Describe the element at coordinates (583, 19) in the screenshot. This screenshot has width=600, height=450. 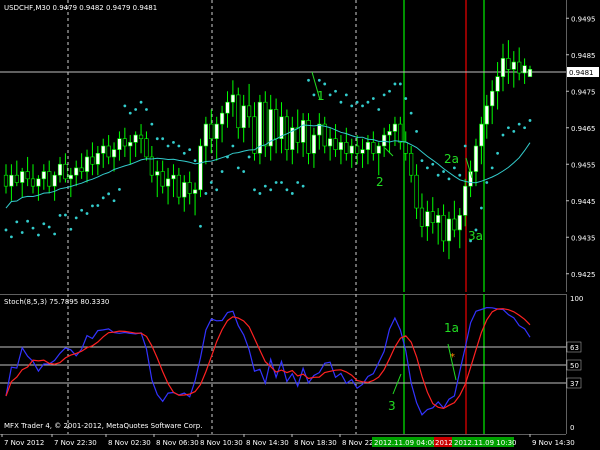
I see `price-tick-label: 0.9495` at that location.